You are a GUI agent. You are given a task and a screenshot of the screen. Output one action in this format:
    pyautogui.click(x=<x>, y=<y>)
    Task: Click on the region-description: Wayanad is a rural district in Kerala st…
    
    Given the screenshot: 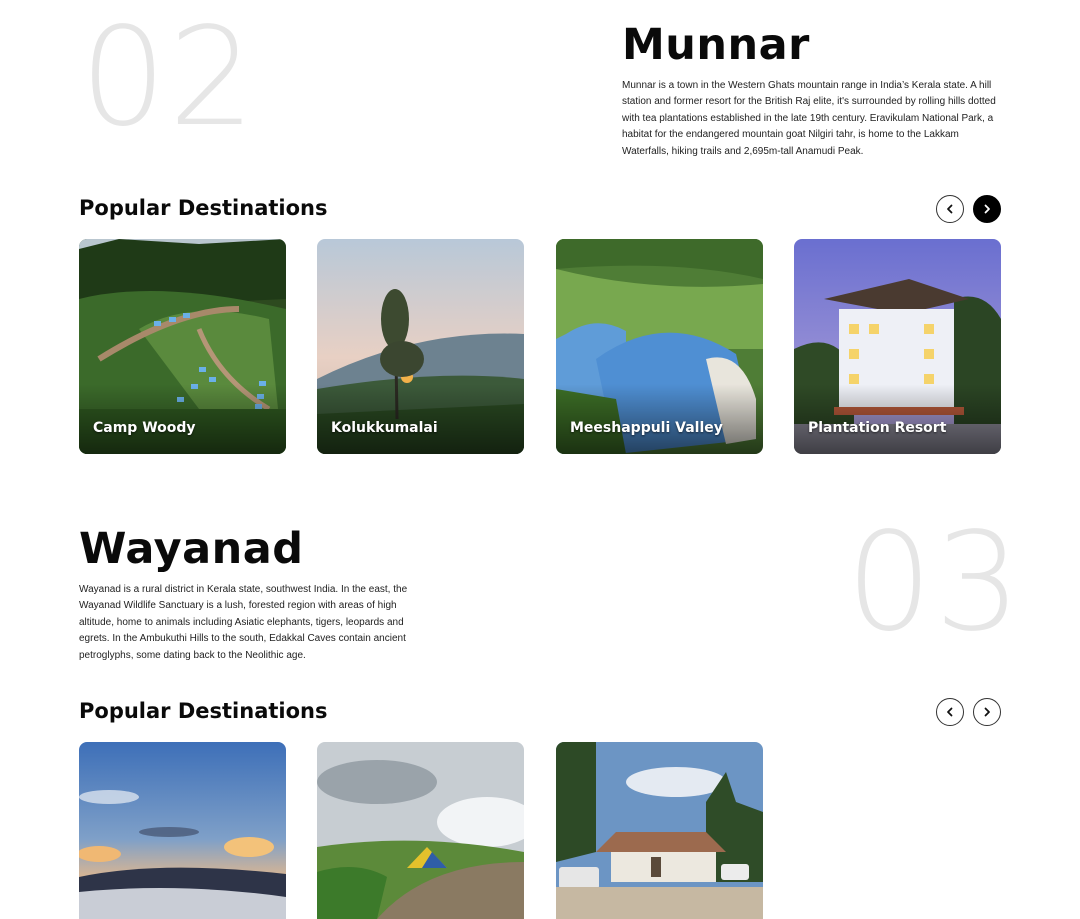 What is the action you would take?
    pyautogui.click(x=243, y=622)
    